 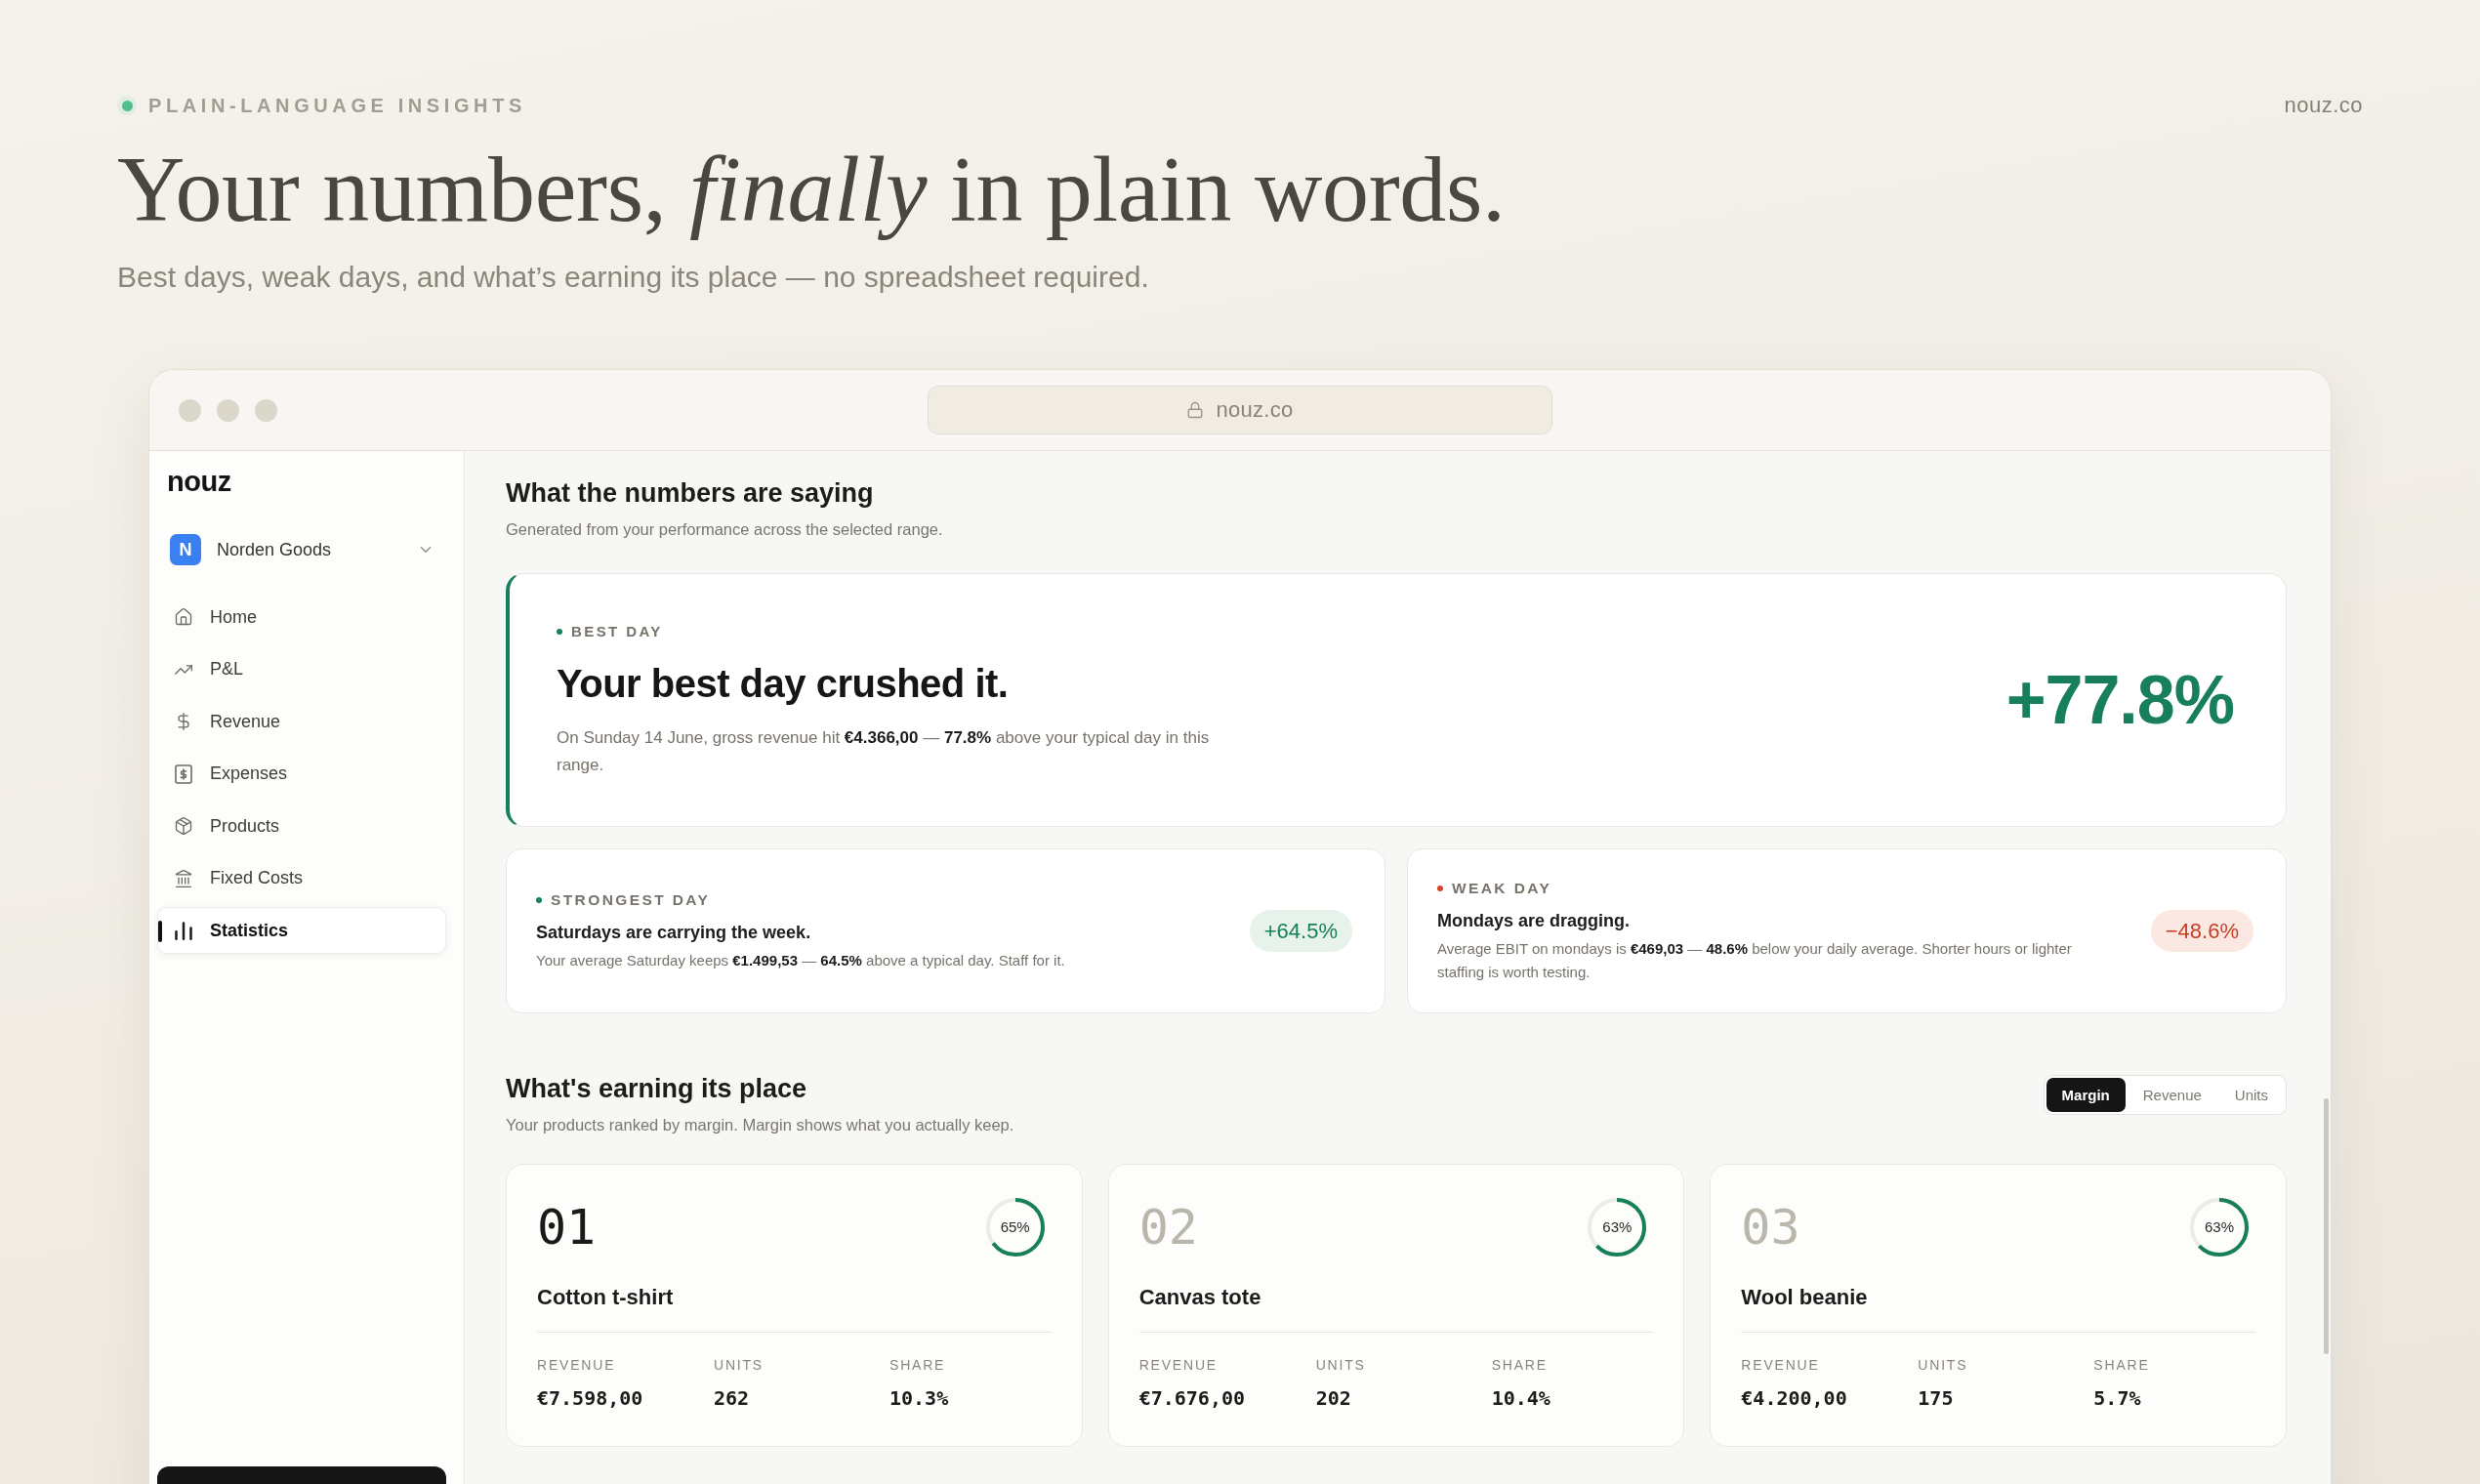 What do you see at coordinates (631, 900) in the screenshot?
I see `insight-tag: STRONGEST DAY` at bounding box center [631, 900].